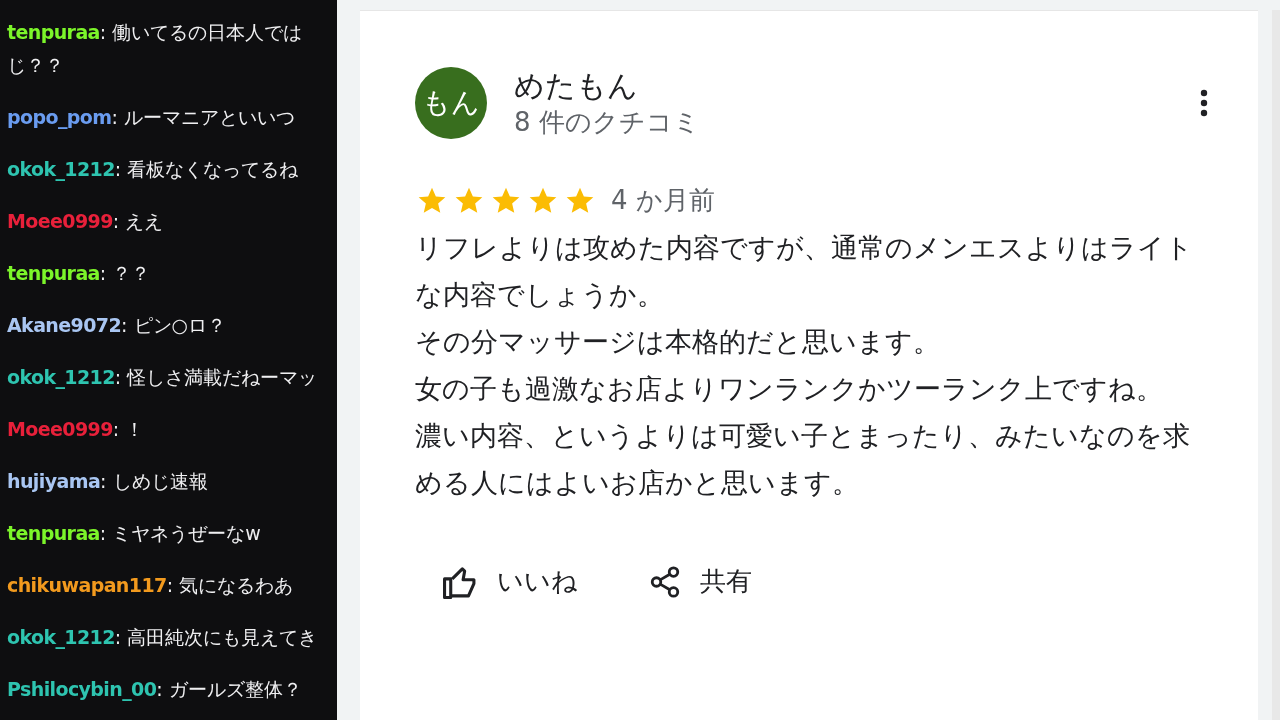 The image size is (1280, 720). What do you see at coordinates (1204, 103) in the screenshot?
I see `more-options-icon` at bounding box center [1204, 103].